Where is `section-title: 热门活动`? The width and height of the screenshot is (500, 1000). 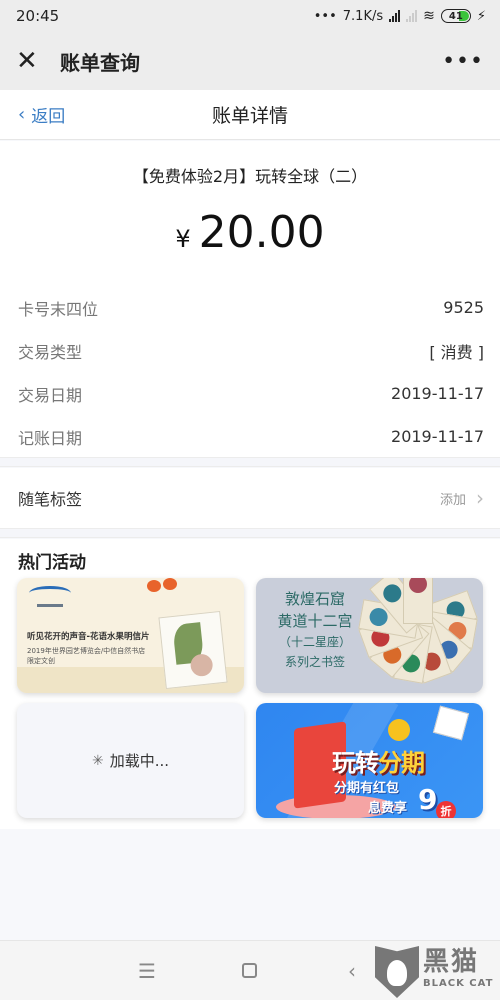 section-title: 热门活动 is located at coordinates (52, 563).